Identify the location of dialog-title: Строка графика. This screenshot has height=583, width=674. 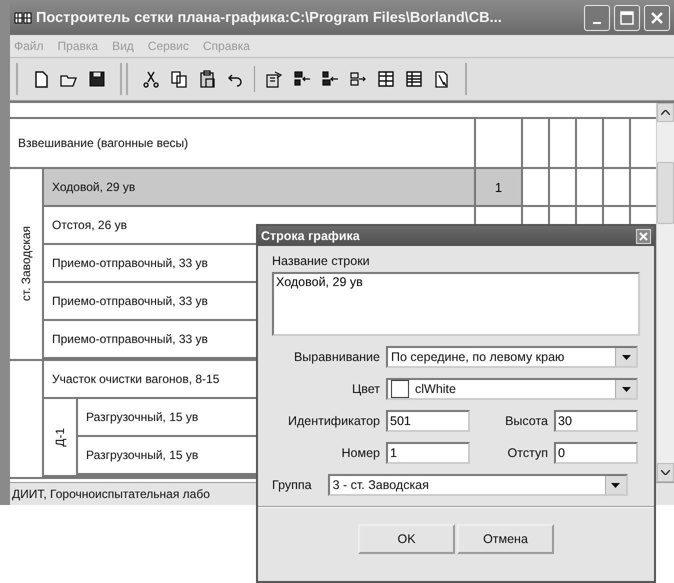
(310, 236).